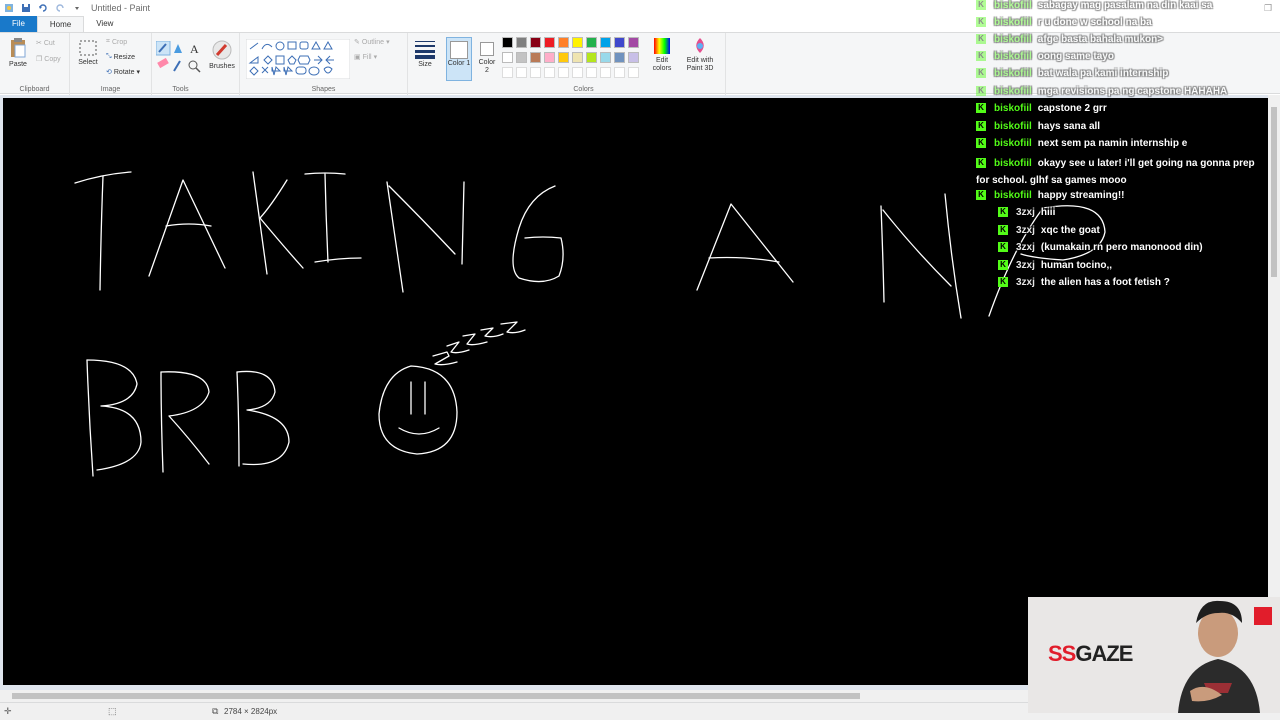 Image resolution: width=1280 pixels, height=720 pixels. What do you see at coordinates (109, 72) in the screenshot?
I see `rotate-icon: ⟲` at bounding box center [109, 72].